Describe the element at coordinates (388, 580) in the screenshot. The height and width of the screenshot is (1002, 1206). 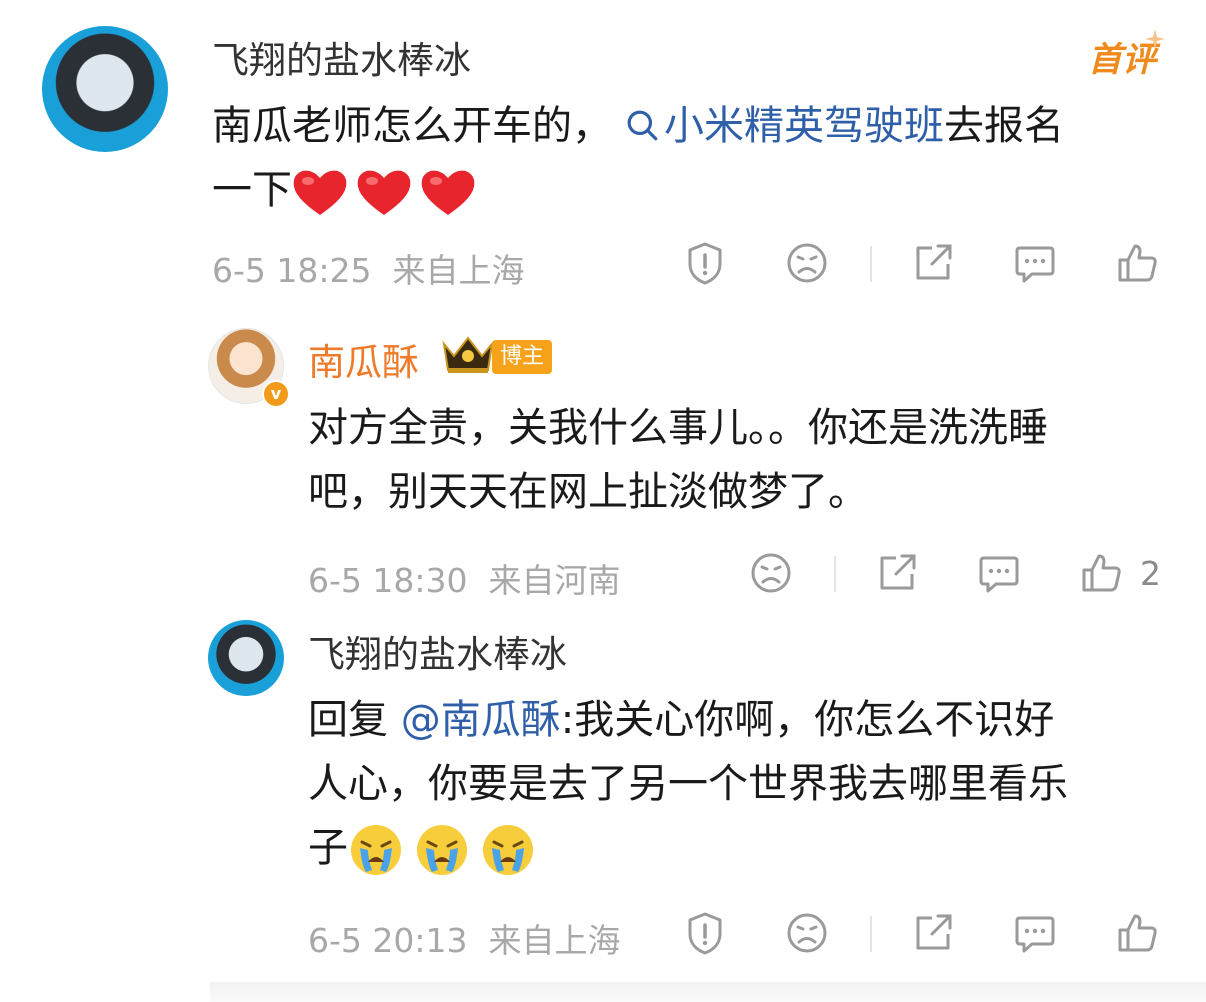
I see `timestamp: 6-5 18:30` at that location.